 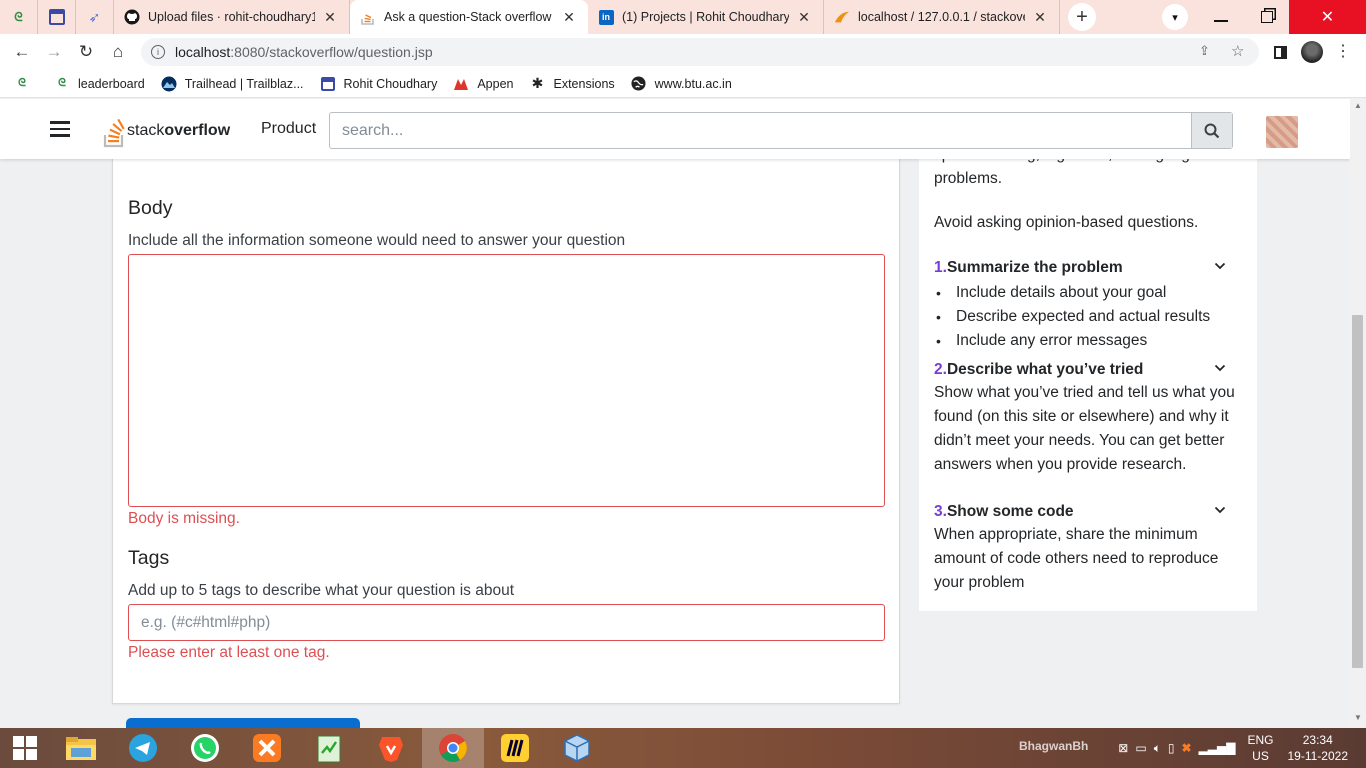 What do you see at coordinates (1357, 491) in the screenshot?
I see `scrollbar-thumb` at bounding box center [1357, 491].